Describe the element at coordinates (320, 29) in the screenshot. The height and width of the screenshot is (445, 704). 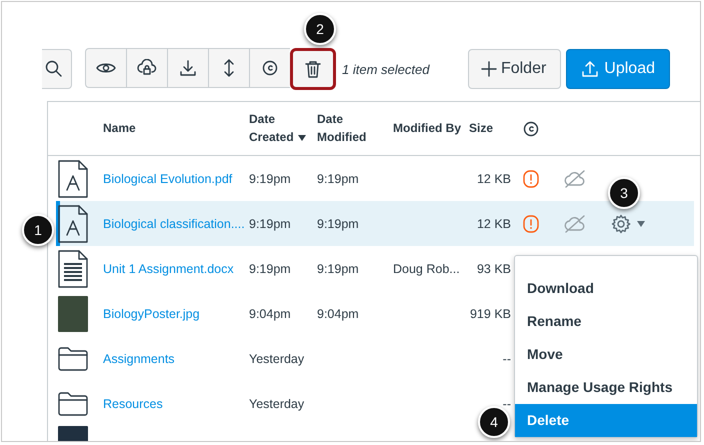
I see `callout-number-badge: 2` at that location.